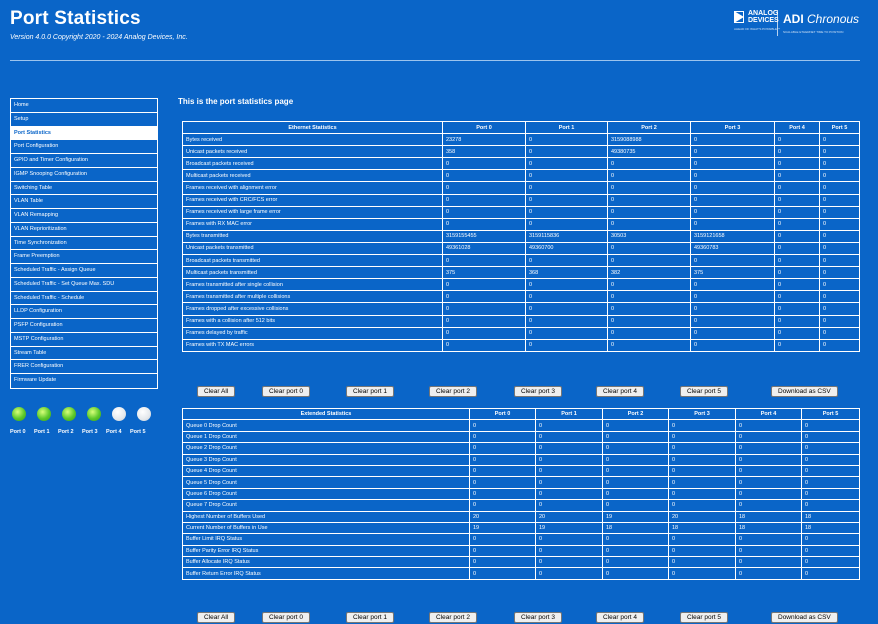  Describe the element at coordinates (84, 147) in the screenshot. I see `sidebar-item-port-configuration: Port Configuration` at that location.